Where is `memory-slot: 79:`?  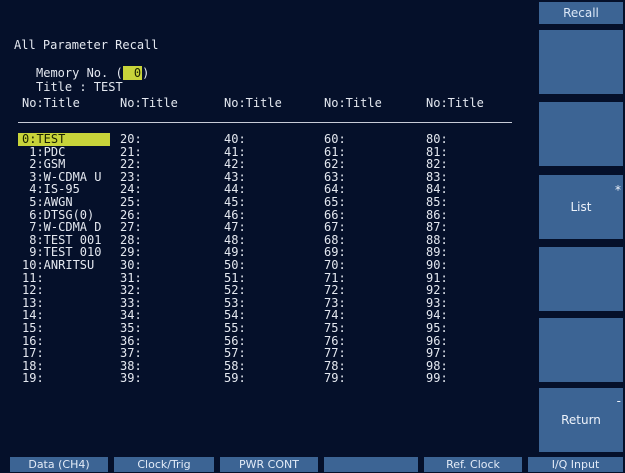
memory-slot: 79: is located at coordinates (335, 378).